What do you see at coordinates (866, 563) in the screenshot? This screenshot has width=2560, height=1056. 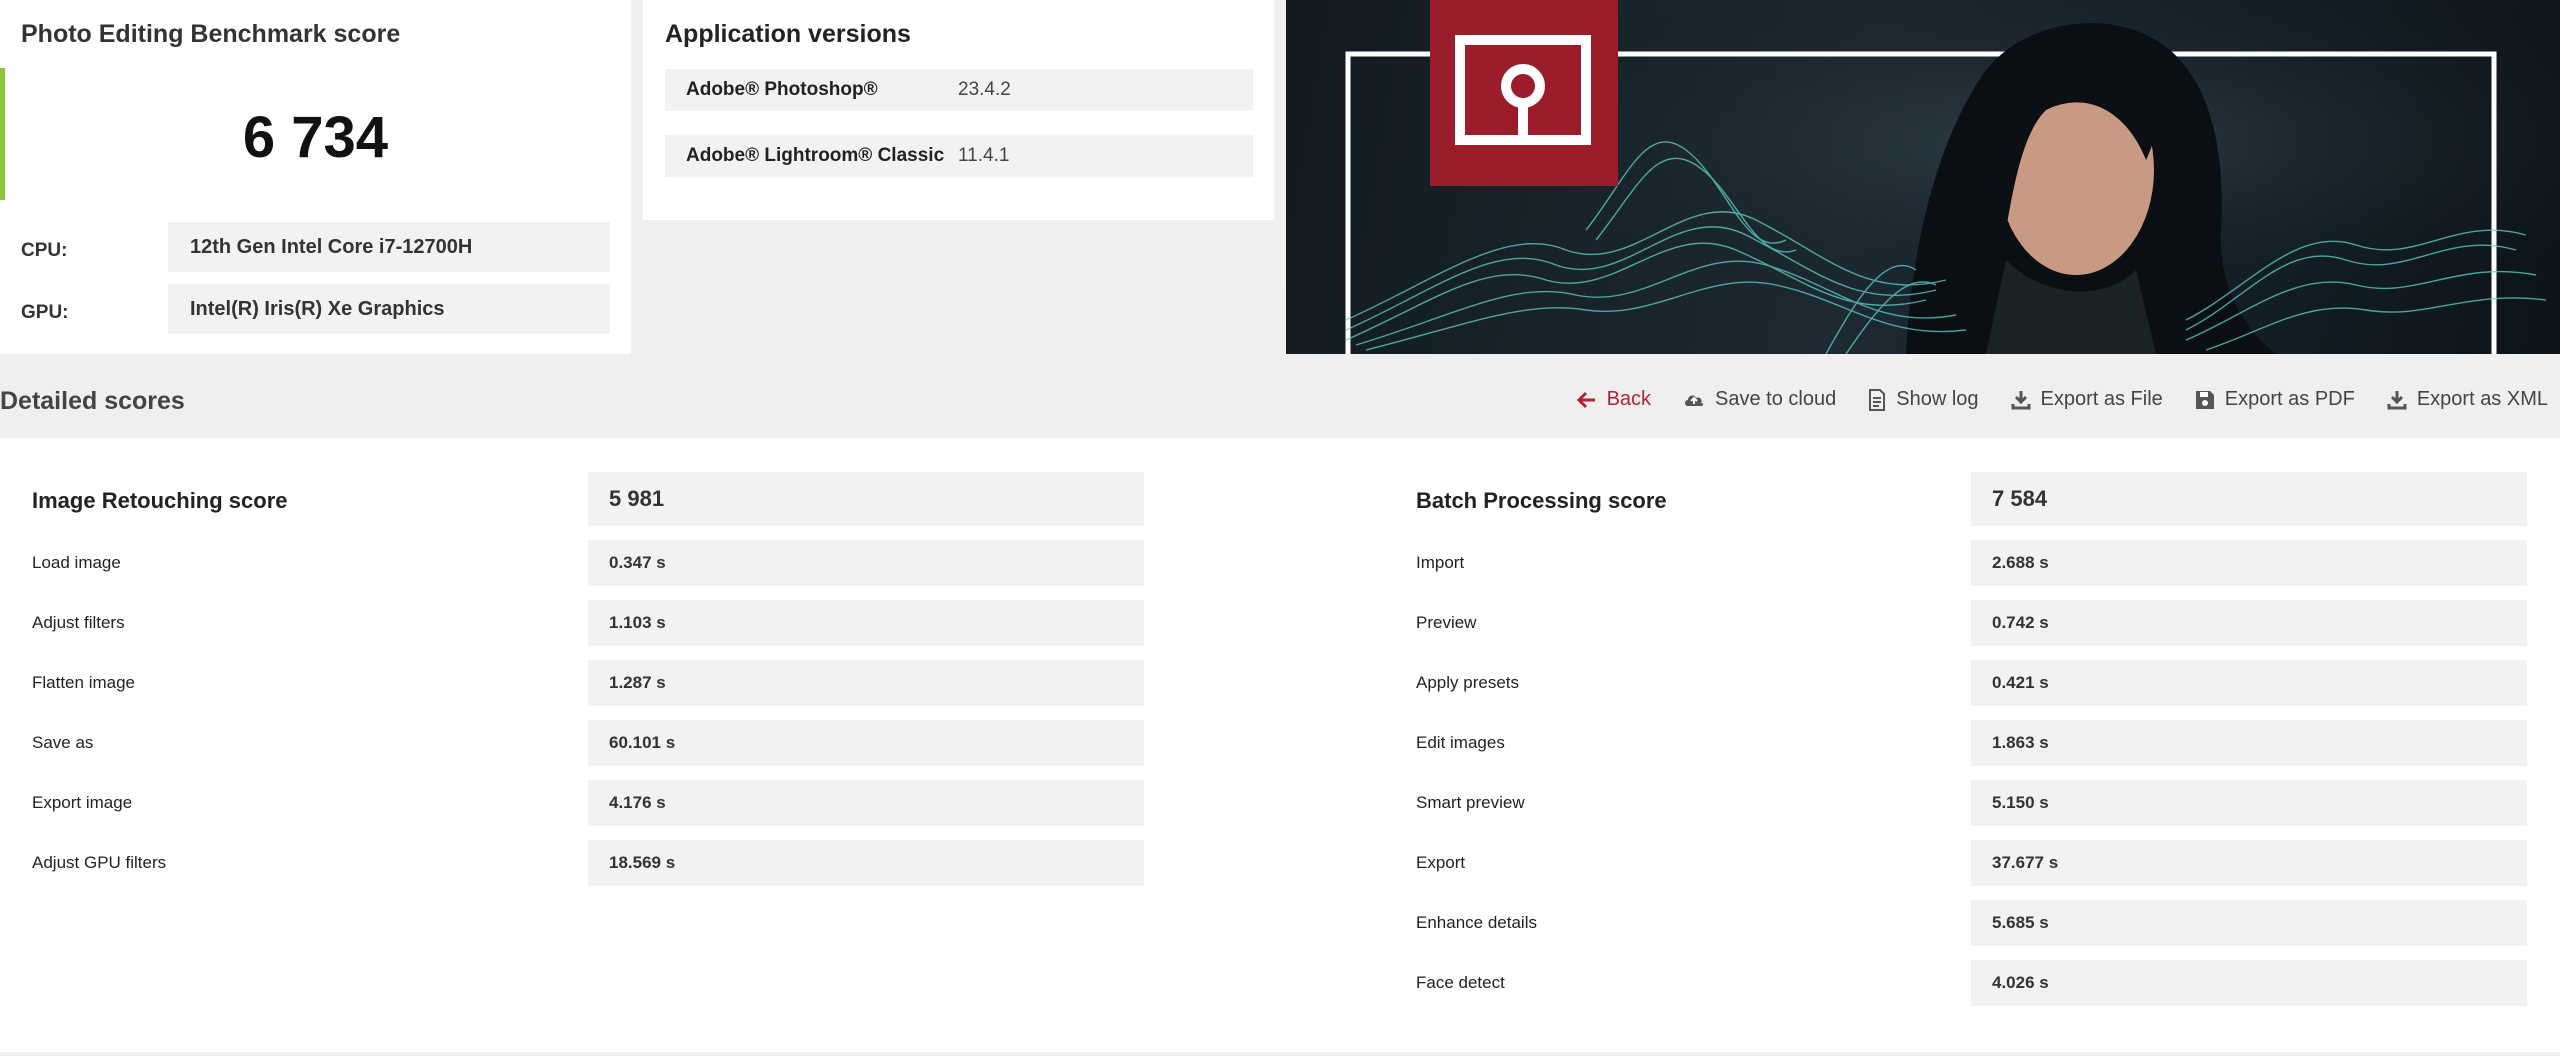 I see `row-value-load-image: 0.347 s` at bounding box center [866, 563].